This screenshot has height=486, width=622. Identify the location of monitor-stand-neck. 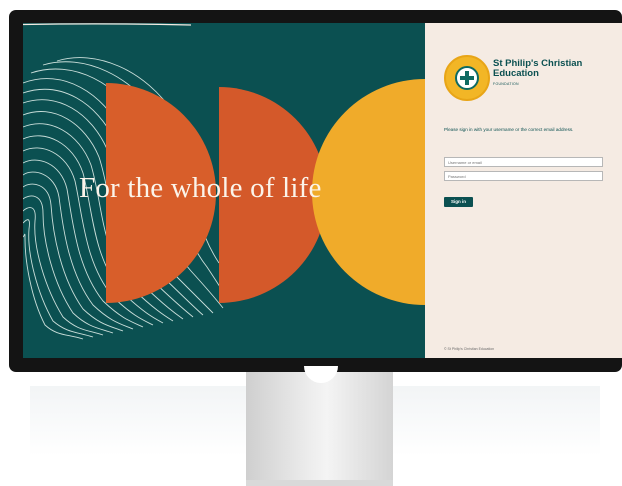
(319, 429).